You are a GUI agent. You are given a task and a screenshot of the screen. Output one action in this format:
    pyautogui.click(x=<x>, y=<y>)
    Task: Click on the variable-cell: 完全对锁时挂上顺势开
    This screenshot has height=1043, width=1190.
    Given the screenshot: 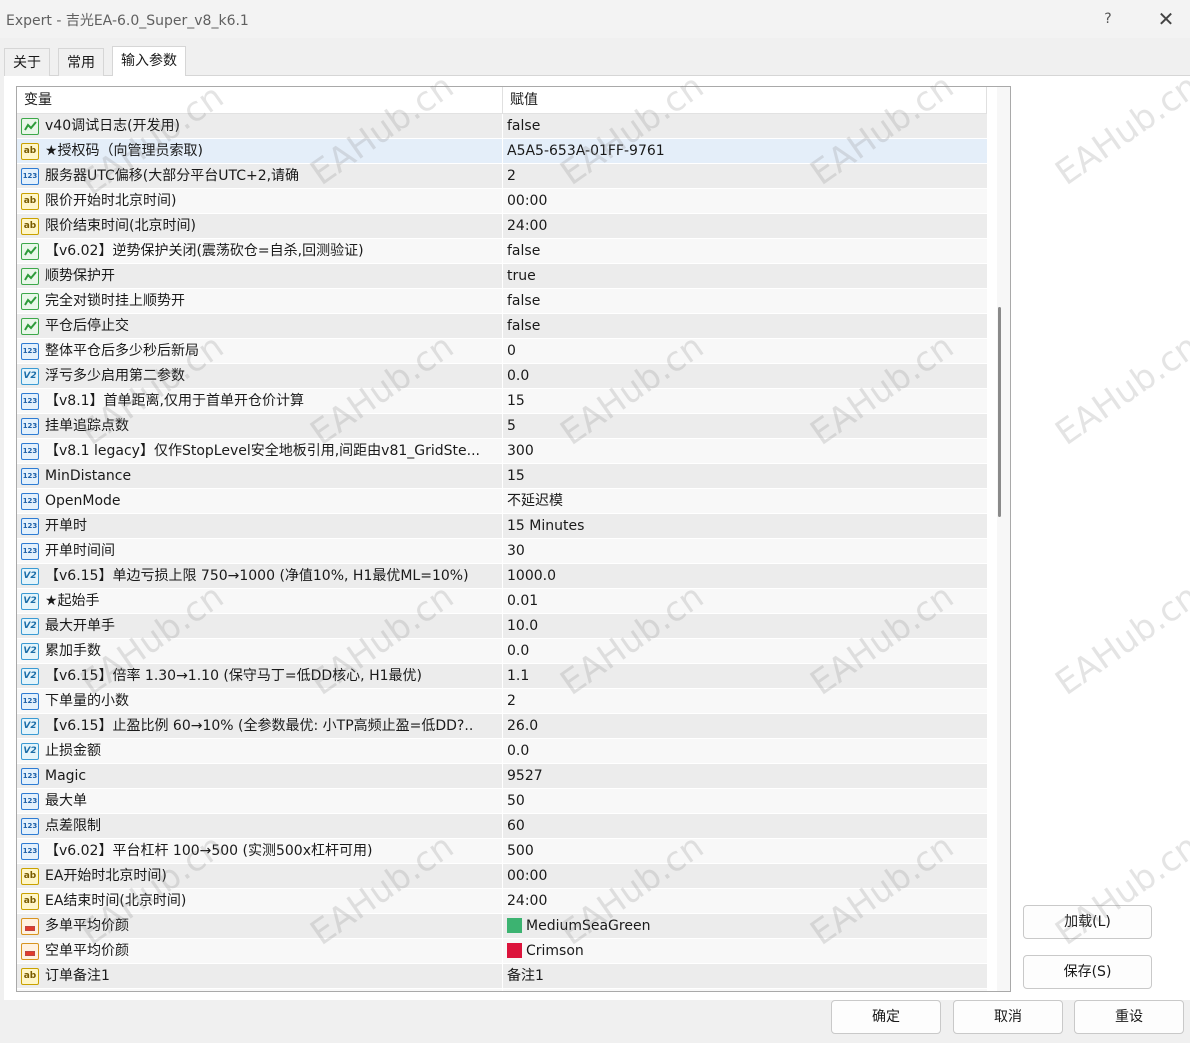 What is the action you would take?
    pyautogui.click(x=260, y=301)
    